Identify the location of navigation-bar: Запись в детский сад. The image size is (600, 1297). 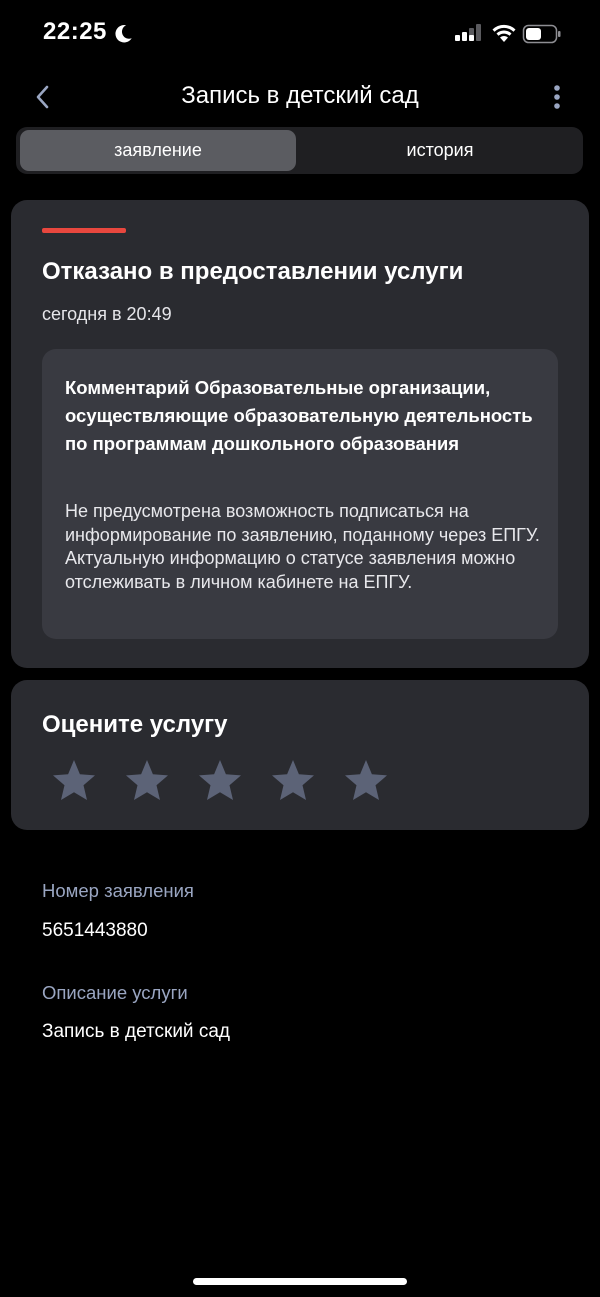
(300, 97).